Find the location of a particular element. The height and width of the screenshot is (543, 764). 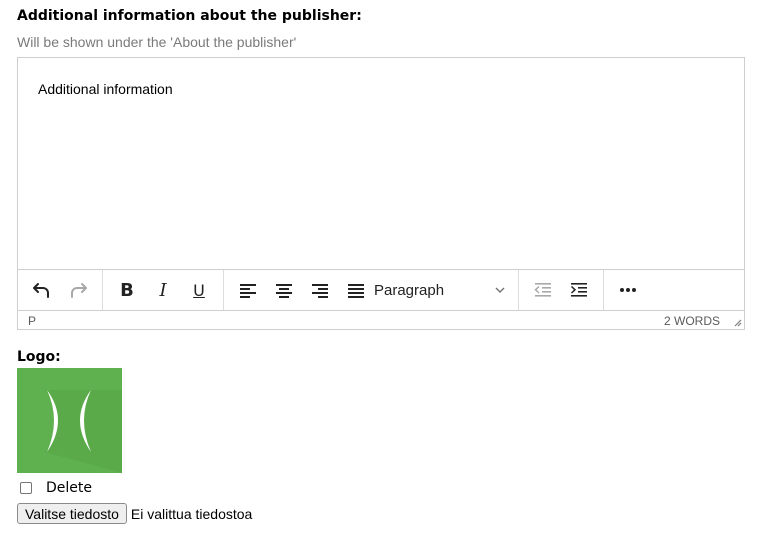

indent-button is located at coordinates (579, 290).